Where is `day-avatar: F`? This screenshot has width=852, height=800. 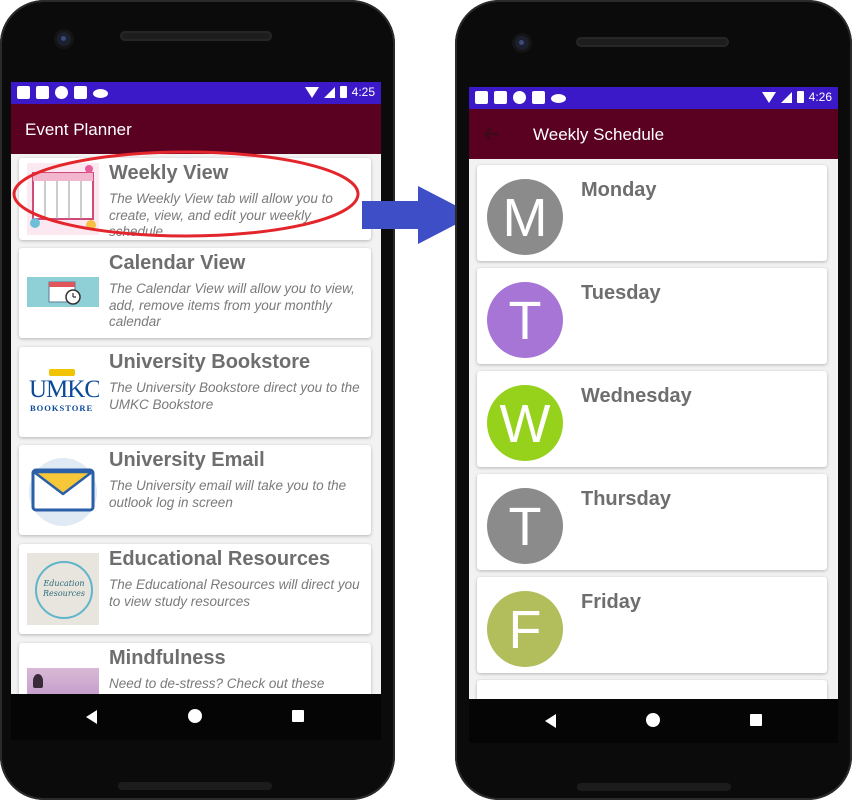
day-avatar: F is located at coordinates (525, 629).